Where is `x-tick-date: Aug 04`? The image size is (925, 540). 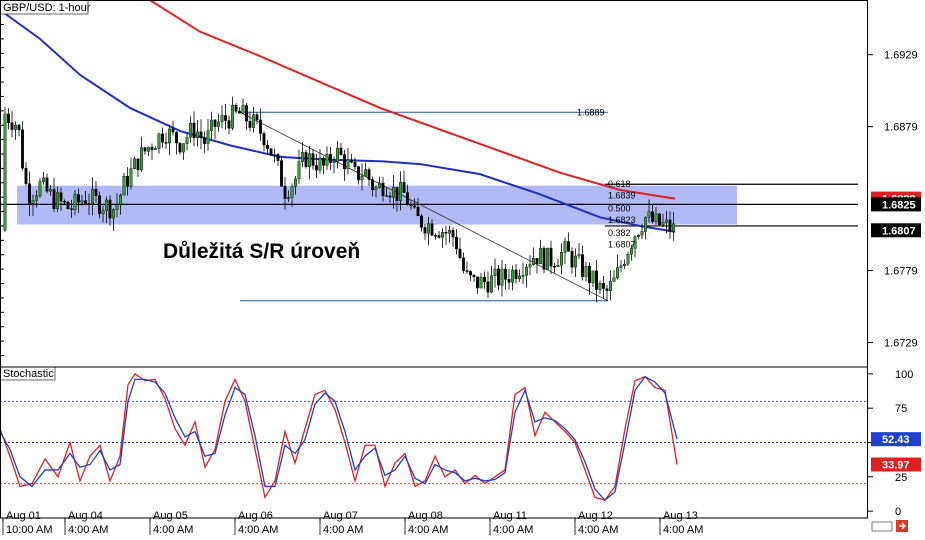 x-tick-date: Aug 04 is located at coordinates (85, 516).